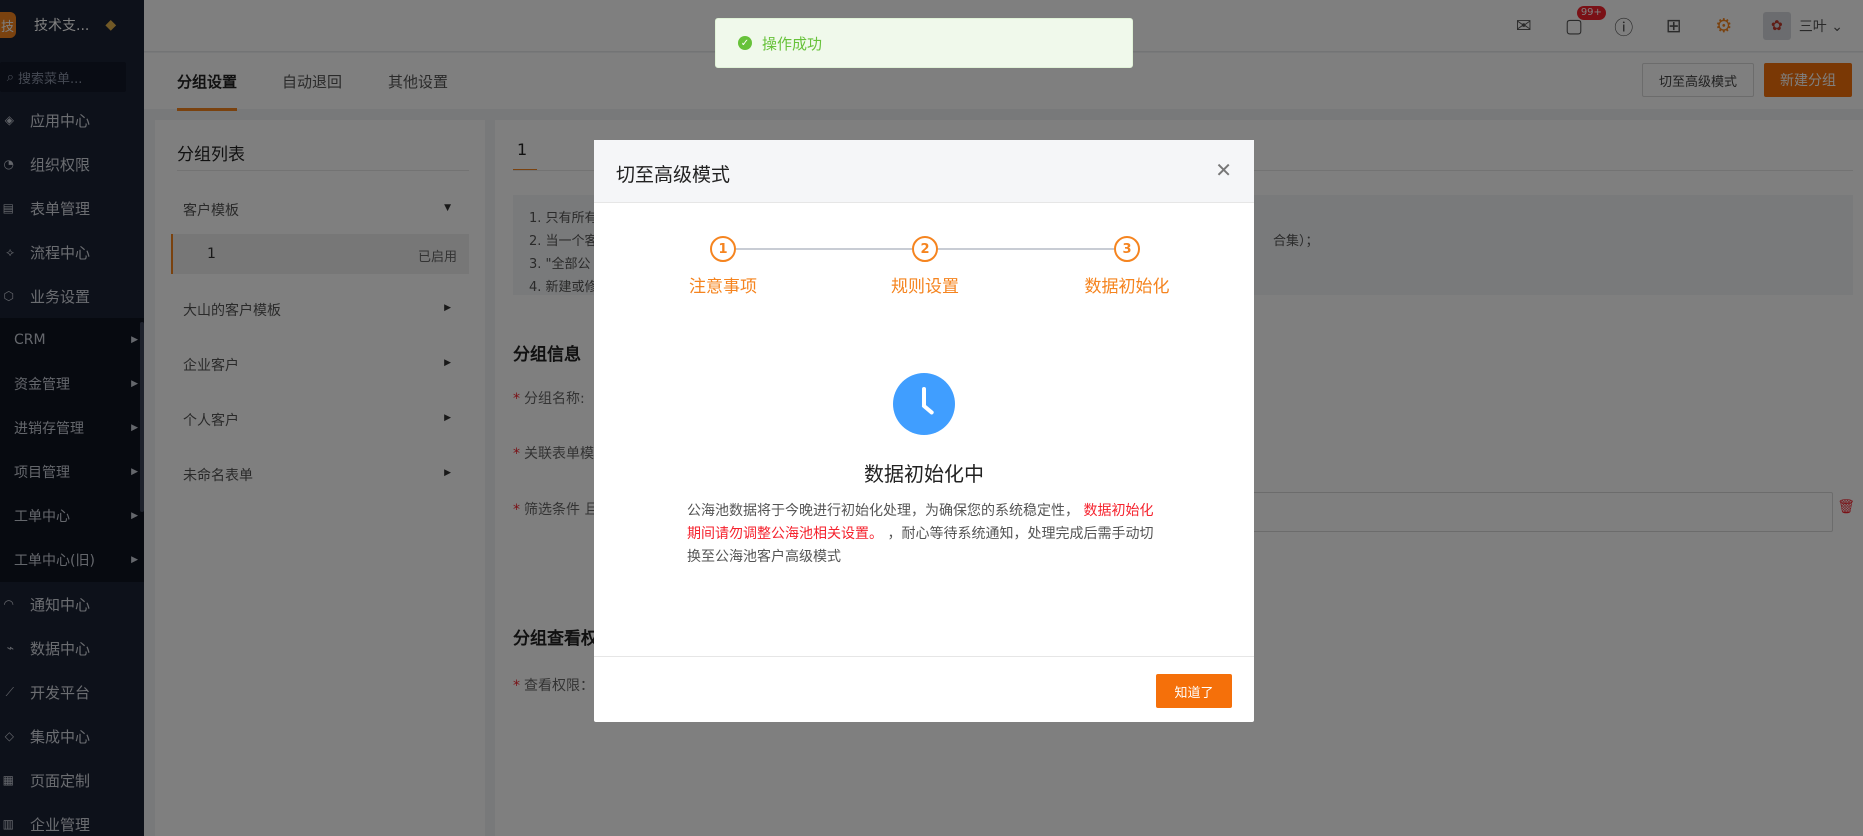 This screenshot has height=836, width=1863. What do you see at coordinates (673, 175) in the screenshot?
I see `modal-title: 切至高级模式` at bounding box center [673, 175].